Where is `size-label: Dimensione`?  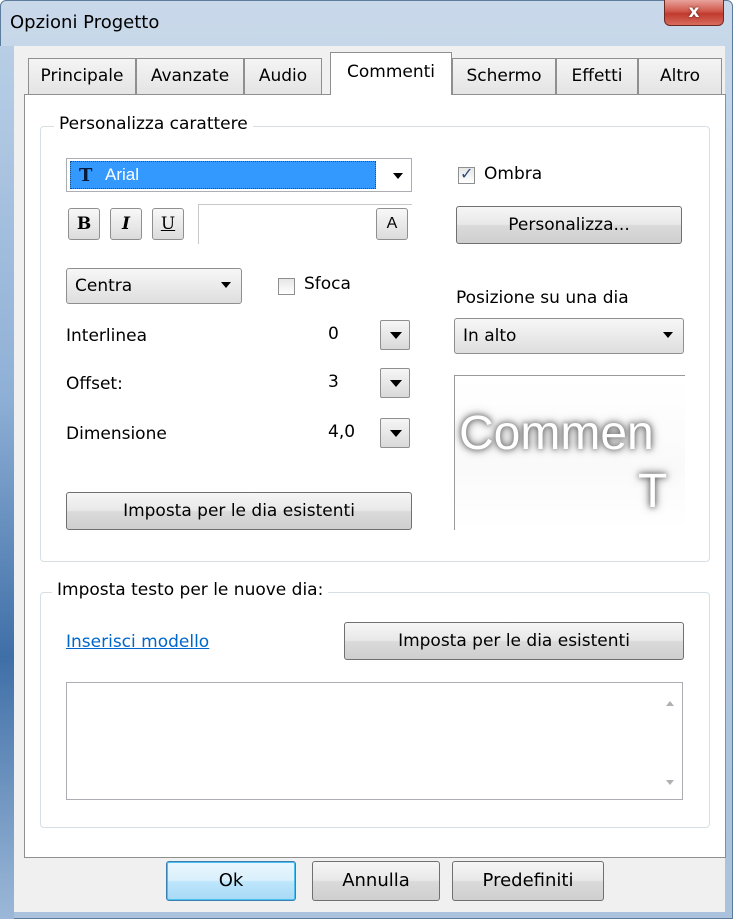 size-label: Dimensione is located at coordinates (116, 434).